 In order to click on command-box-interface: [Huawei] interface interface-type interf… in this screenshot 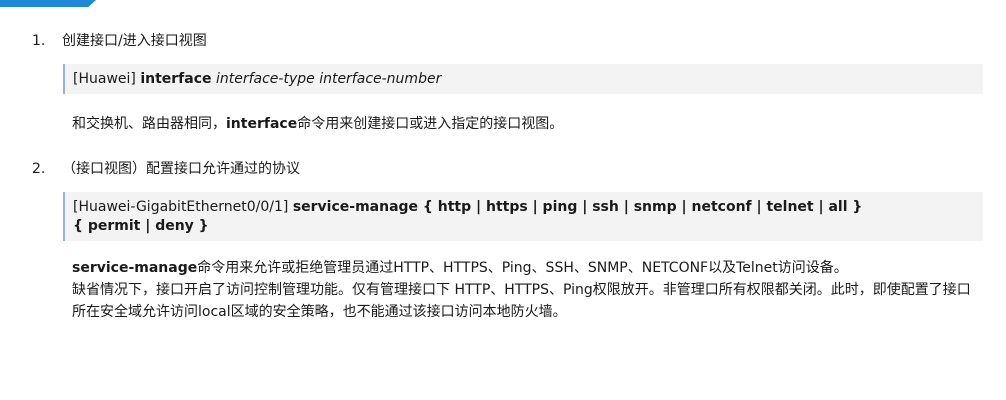, I will do `click(523, 79)`.